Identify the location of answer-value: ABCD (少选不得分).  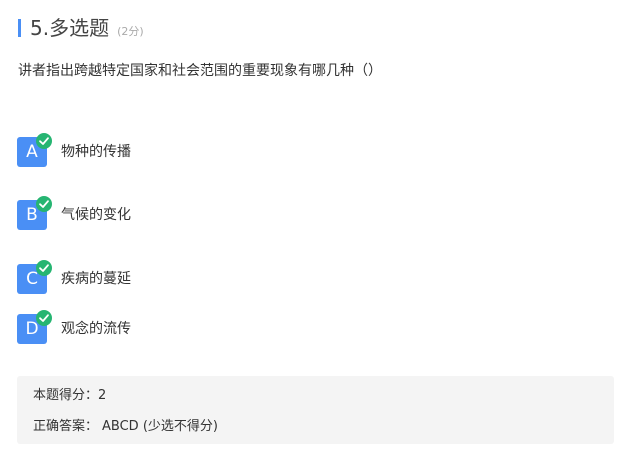
(160, 426).